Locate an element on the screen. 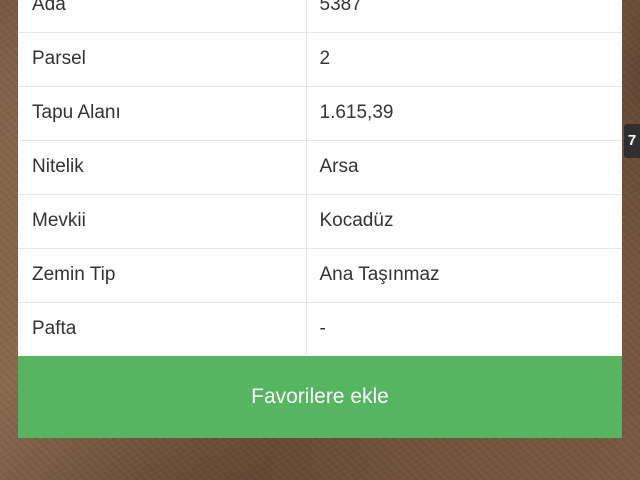  table-row: Tapu Alanı 1.615,39 is located at coordinates (320, 113).